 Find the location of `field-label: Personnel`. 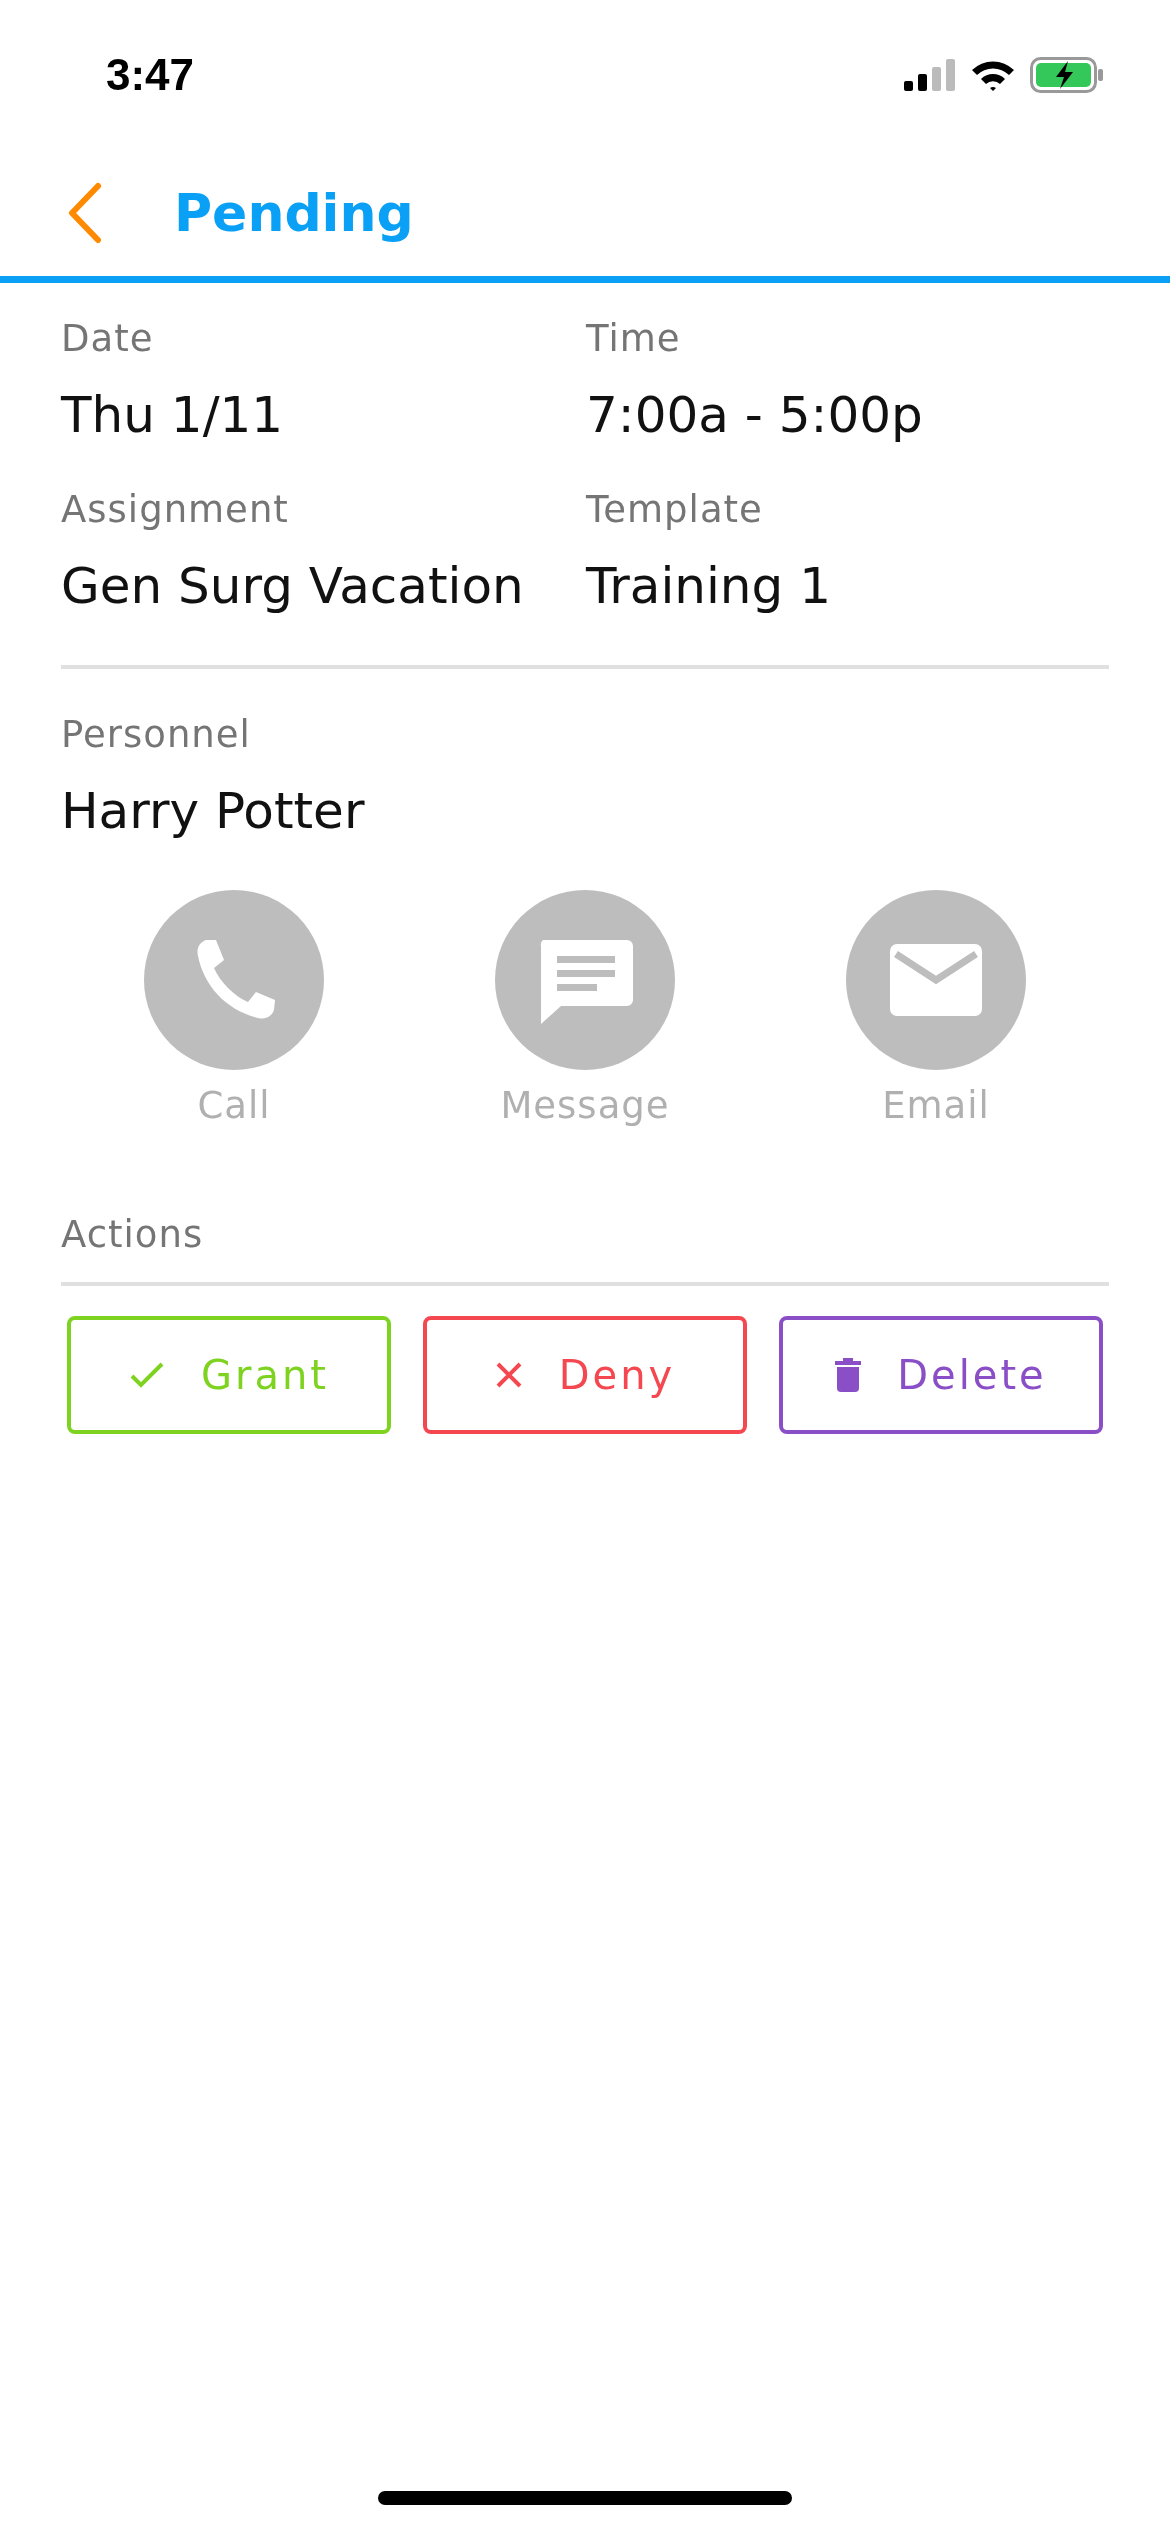

field-label: Personnel is located at coordinates (156, 734).